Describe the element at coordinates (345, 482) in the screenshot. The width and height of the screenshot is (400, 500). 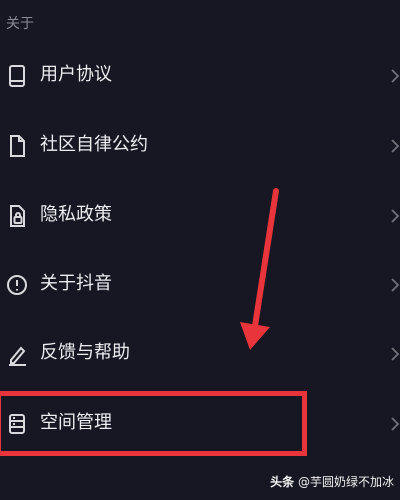
I see `watermark-text: @芋圆奶绿不加冰` at that location.